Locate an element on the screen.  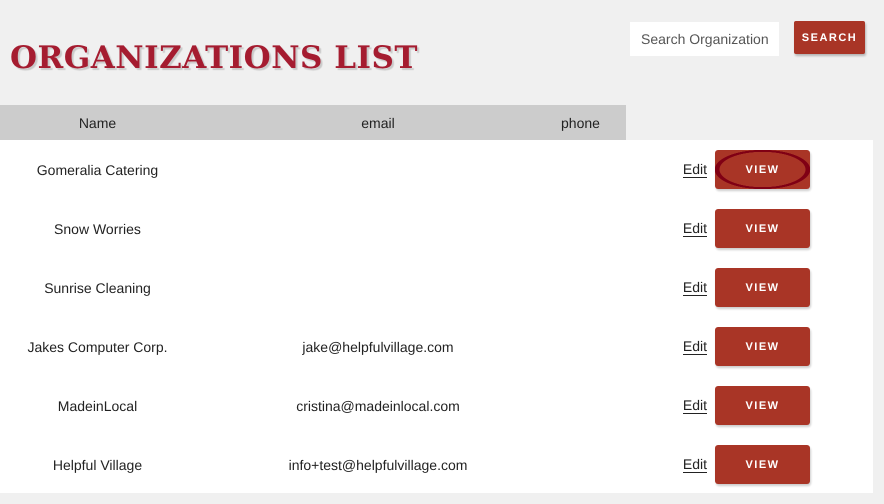
column-header: email is located at coordinates (378, 122).